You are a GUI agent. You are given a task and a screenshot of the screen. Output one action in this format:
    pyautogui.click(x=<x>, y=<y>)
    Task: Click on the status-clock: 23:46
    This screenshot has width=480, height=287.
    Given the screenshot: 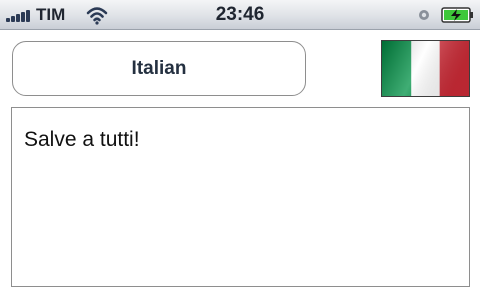 What is the action you would take?
    pyautogui.click(x=240, y=14)
    